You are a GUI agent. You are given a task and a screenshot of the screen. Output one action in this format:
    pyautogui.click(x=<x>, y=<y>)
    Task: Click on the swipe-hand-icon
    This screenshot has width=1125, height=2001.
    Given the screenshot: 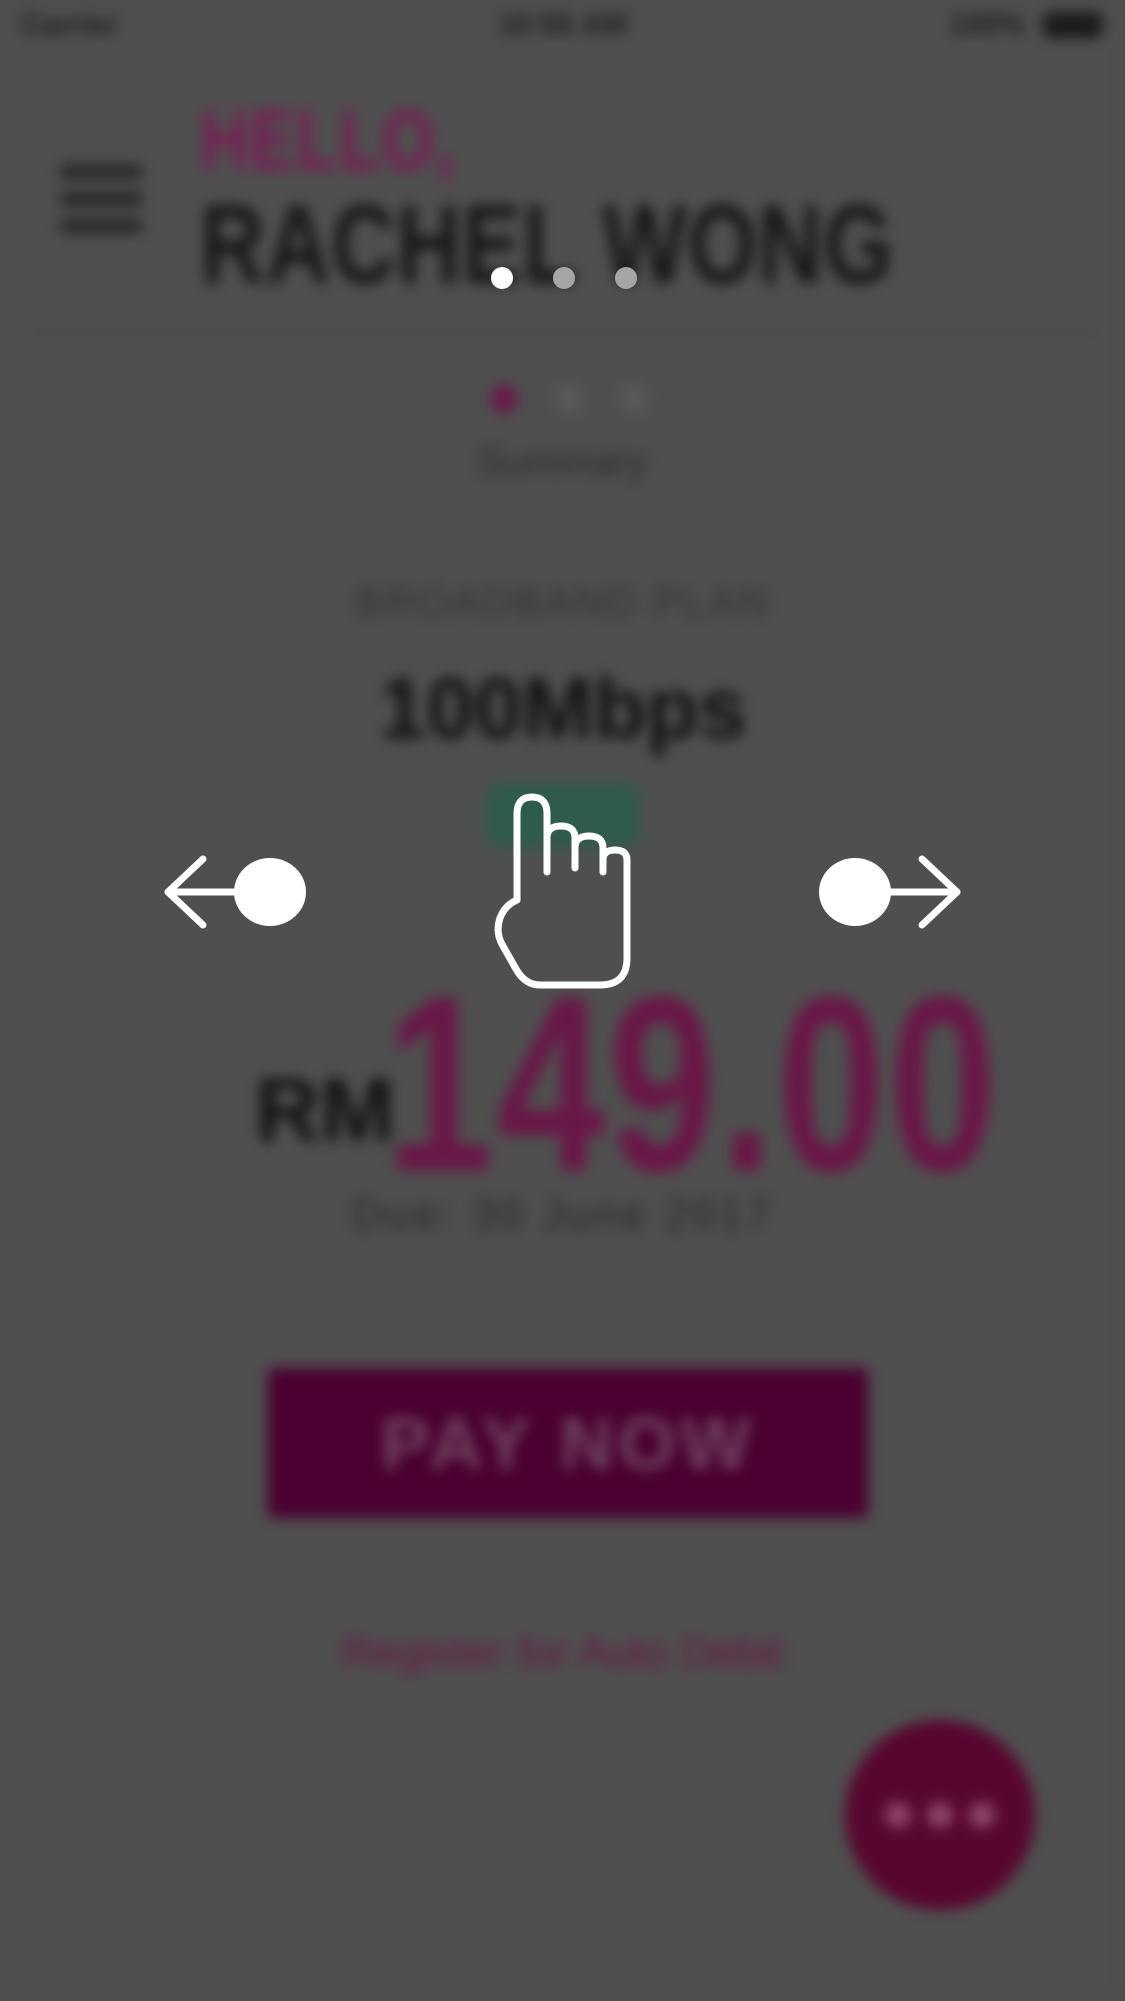 What is the action you would take?
    pyautogui.click(x=562, y=891)
    